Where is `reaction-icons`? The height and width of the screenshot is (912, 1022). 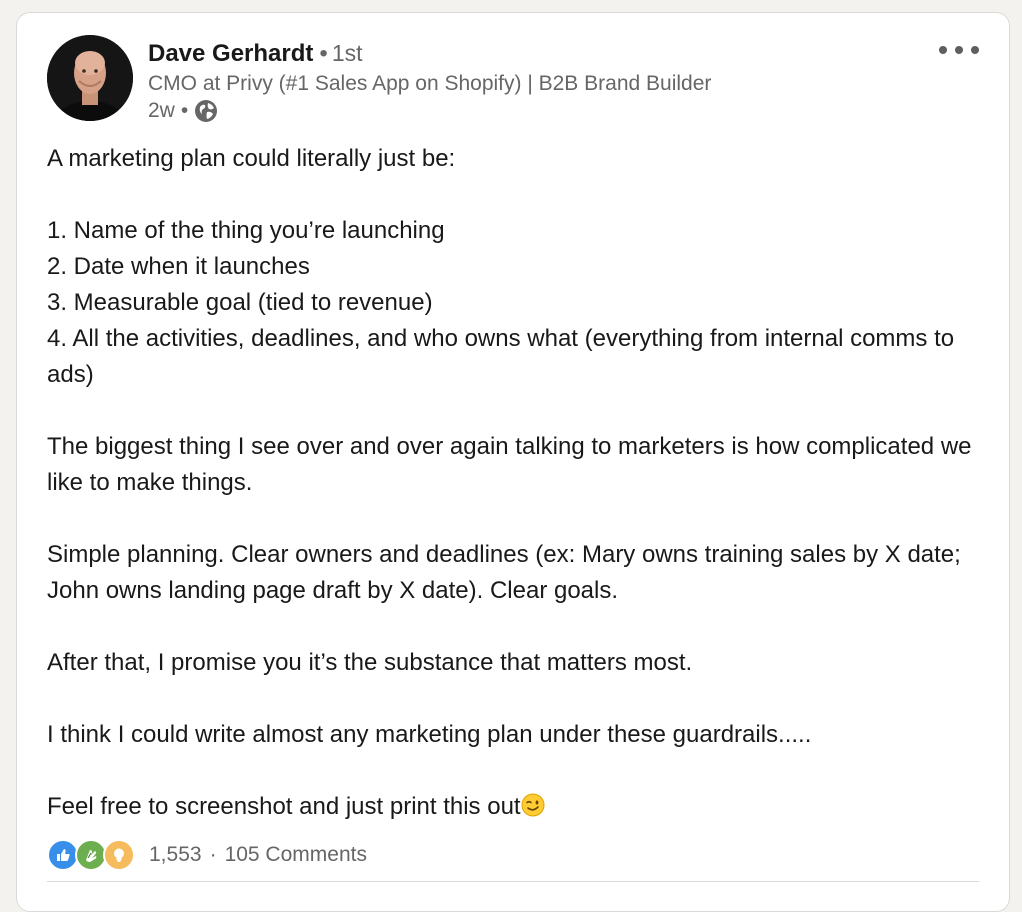
reaction-icons is located at coordinates (91, 855).